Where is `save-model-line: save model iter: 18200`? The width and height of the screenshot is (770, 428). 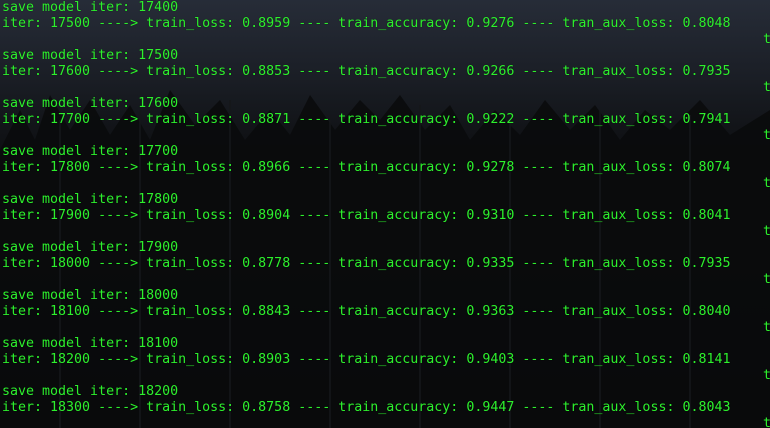
save-model-line: save model iter: 18200 is located at coordinates (90, 391).